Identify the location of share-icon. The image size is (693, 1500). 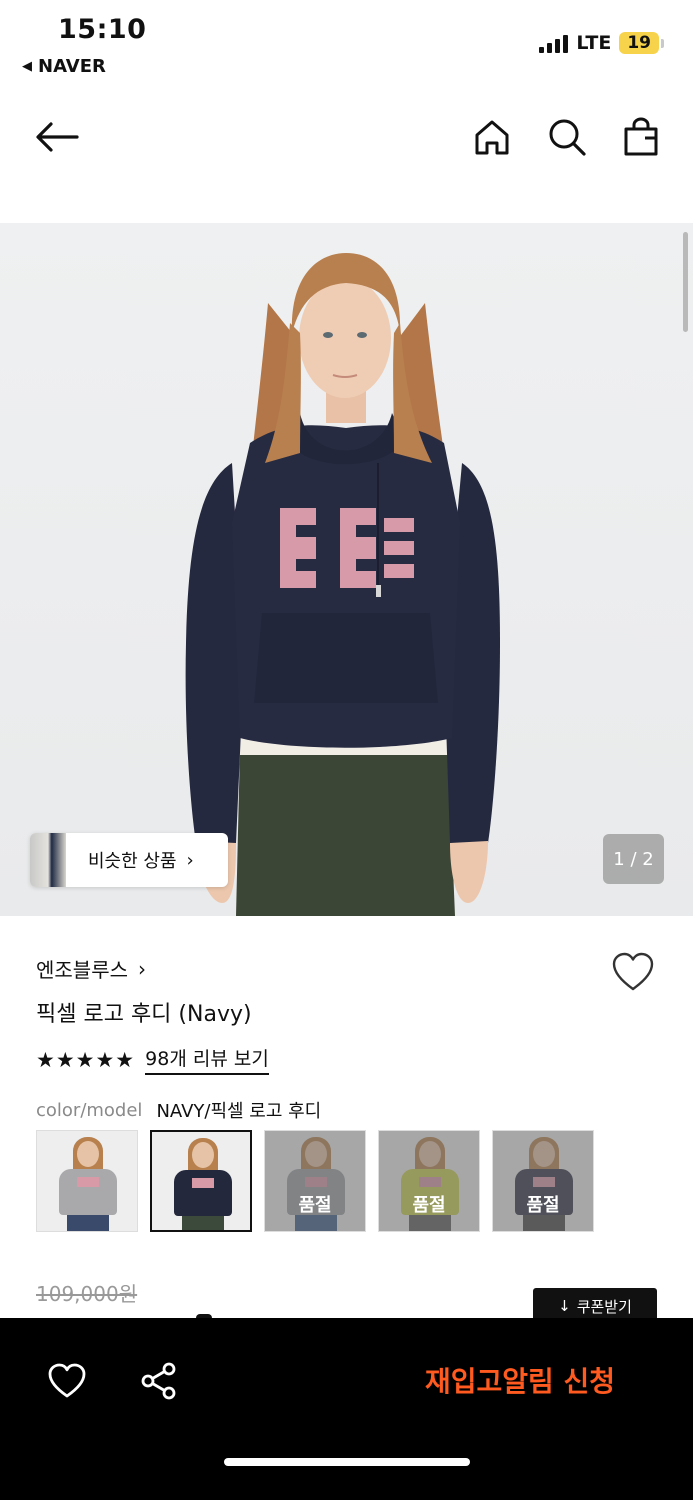
(158, 1381).